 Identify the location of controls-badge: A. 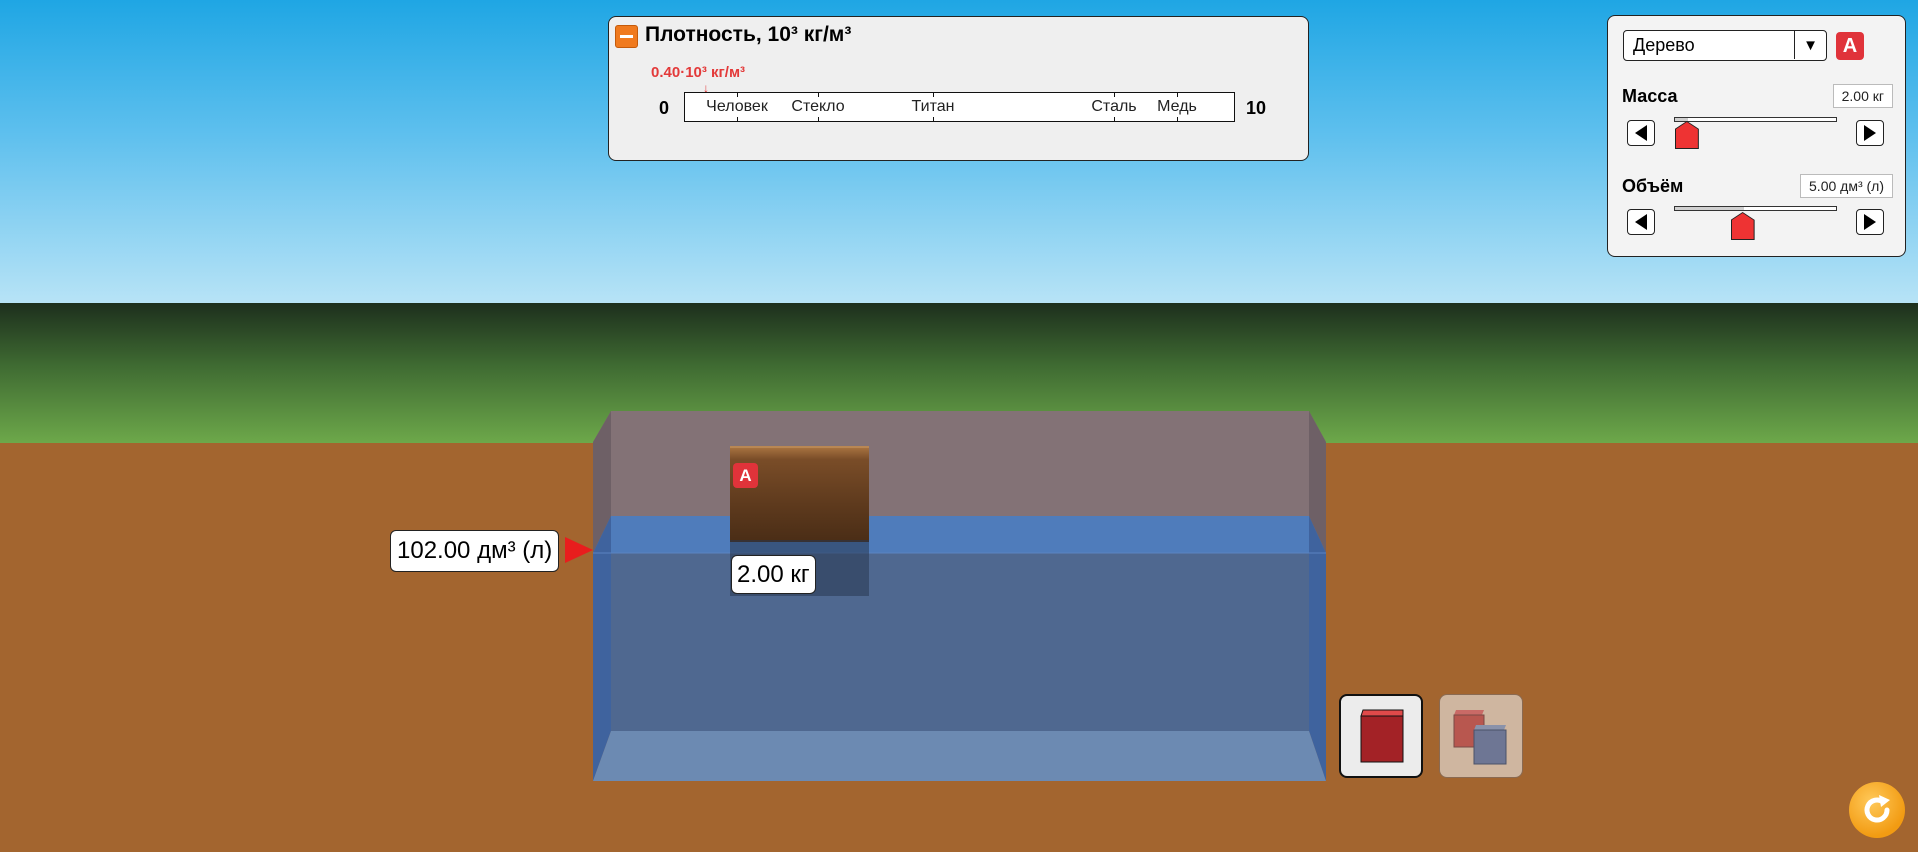
(1850, 46).